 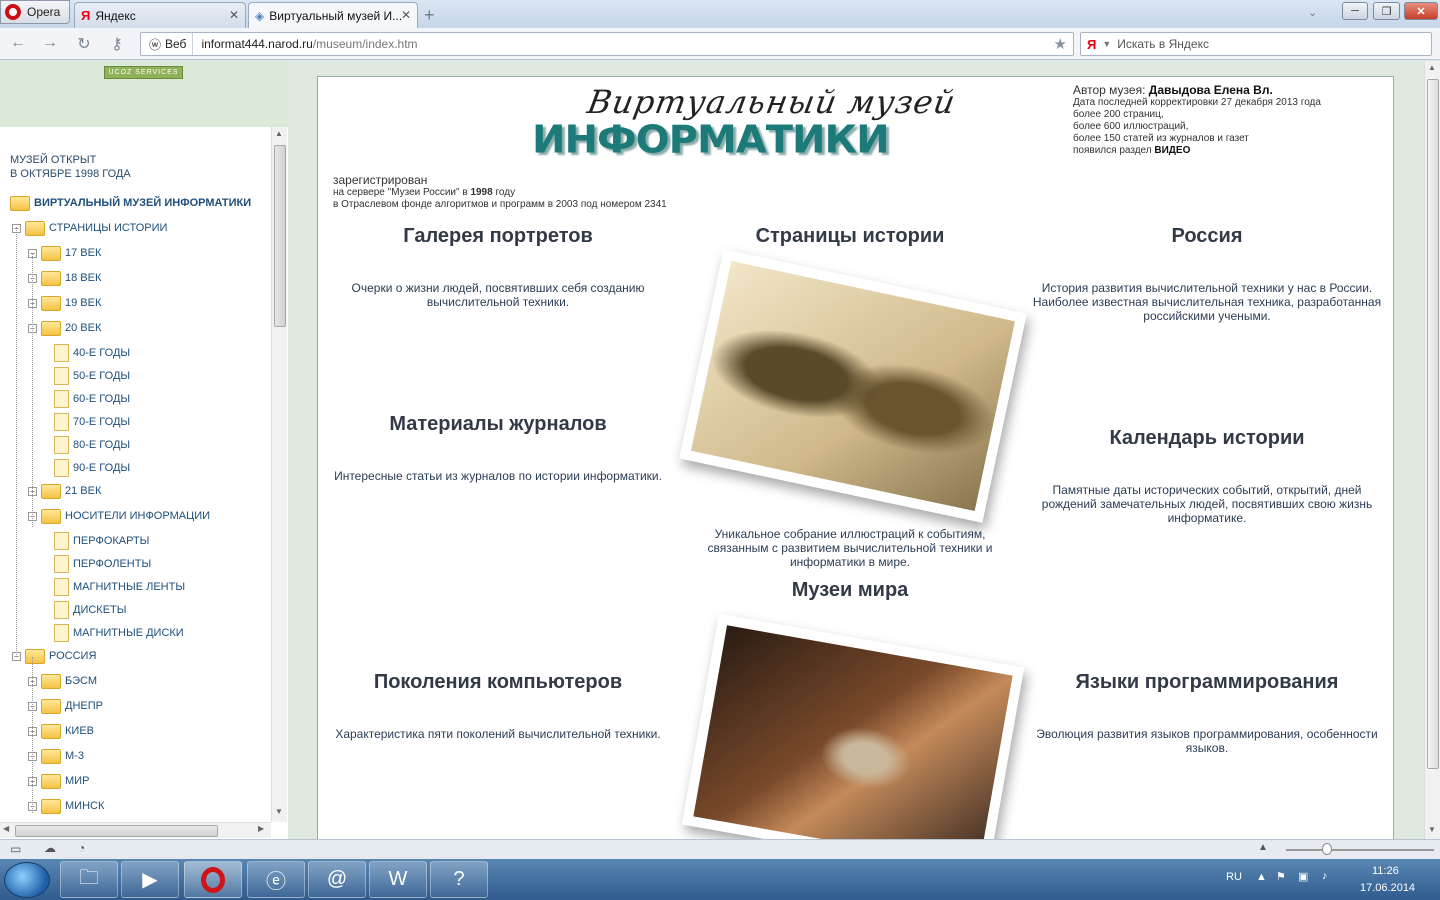 What do you see at coordinates (1207, 682) in the screenshot?
I see `section-languages-title: Языки программирования` at bounding box center [1207, 682].